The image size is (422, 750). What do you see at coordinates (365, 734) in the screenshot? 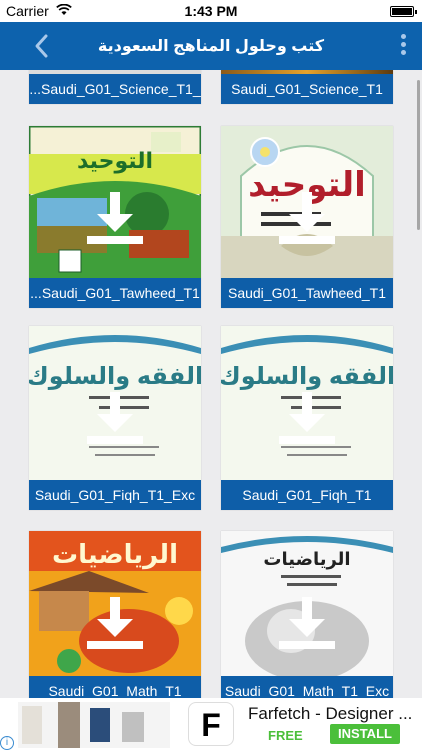
I see `install-button: INSTALL` at bounding box center [365, 734].